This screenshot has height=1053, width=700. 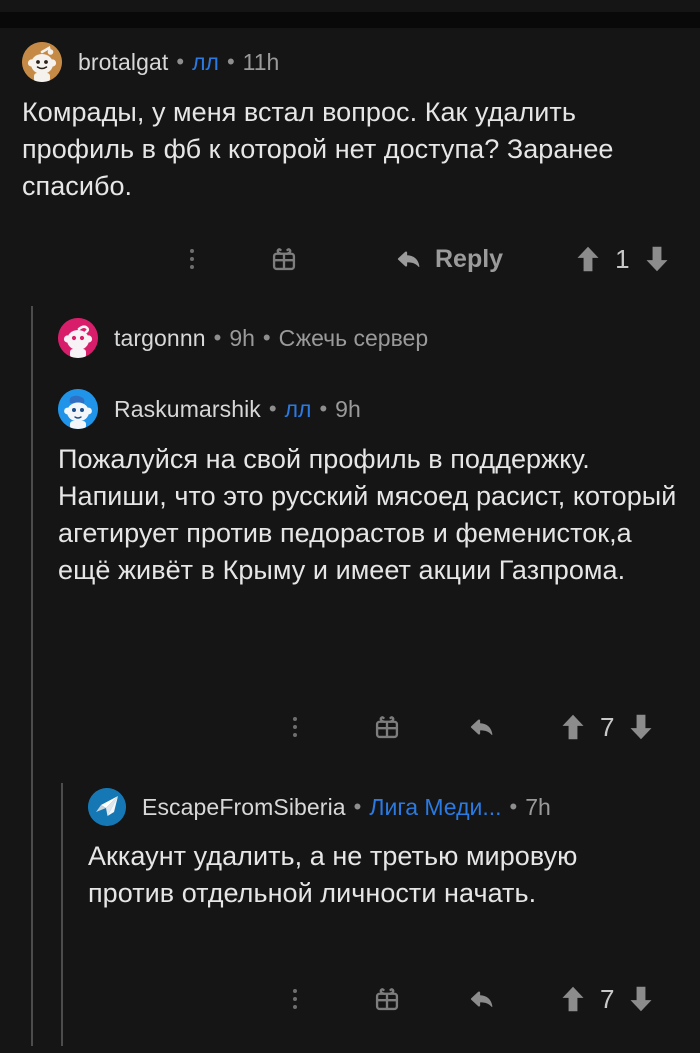 I want to click on comment-4-actions: 7, so click(x=478, y=999).